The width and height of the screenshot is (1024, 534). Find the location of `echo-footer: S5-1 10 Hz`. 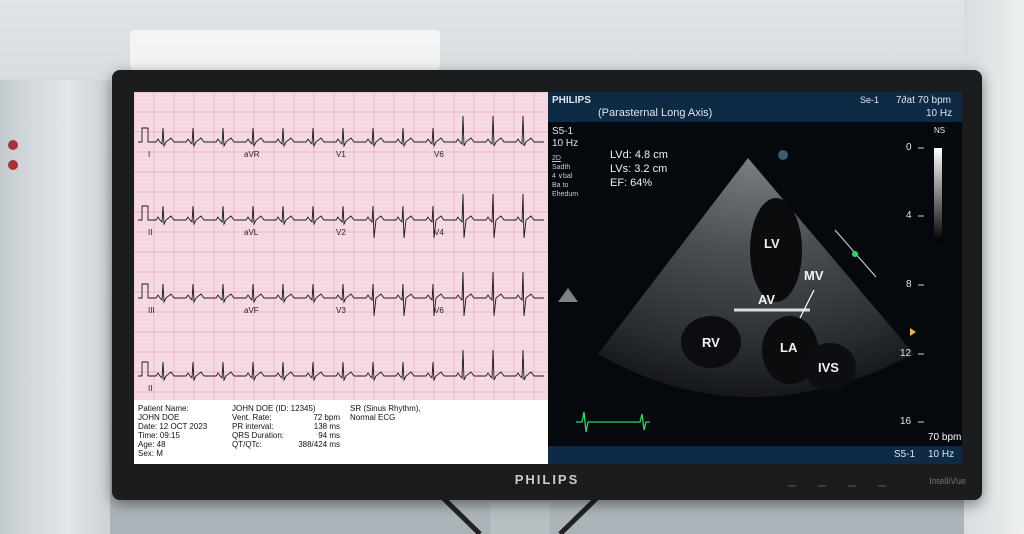

echo-footer: S5-1 10 Hz is located at coordinates (755, 455).